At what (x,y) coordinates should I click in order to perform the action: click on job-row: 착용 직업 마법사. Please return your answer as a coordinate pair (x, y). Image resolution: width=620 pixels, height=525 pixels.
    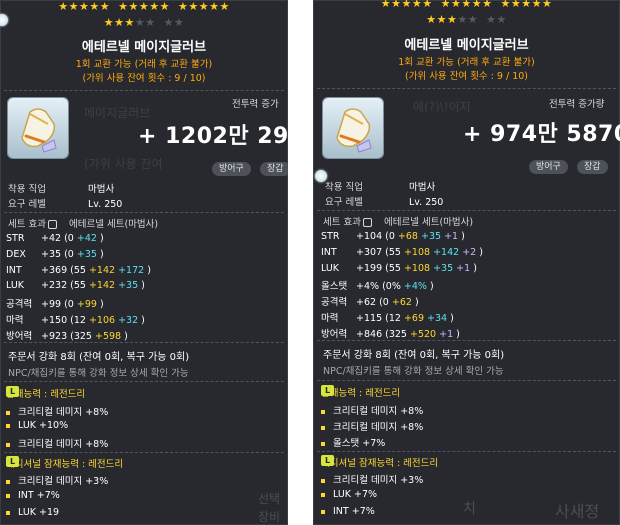
    Looking at the image, I should click on (380, 187).